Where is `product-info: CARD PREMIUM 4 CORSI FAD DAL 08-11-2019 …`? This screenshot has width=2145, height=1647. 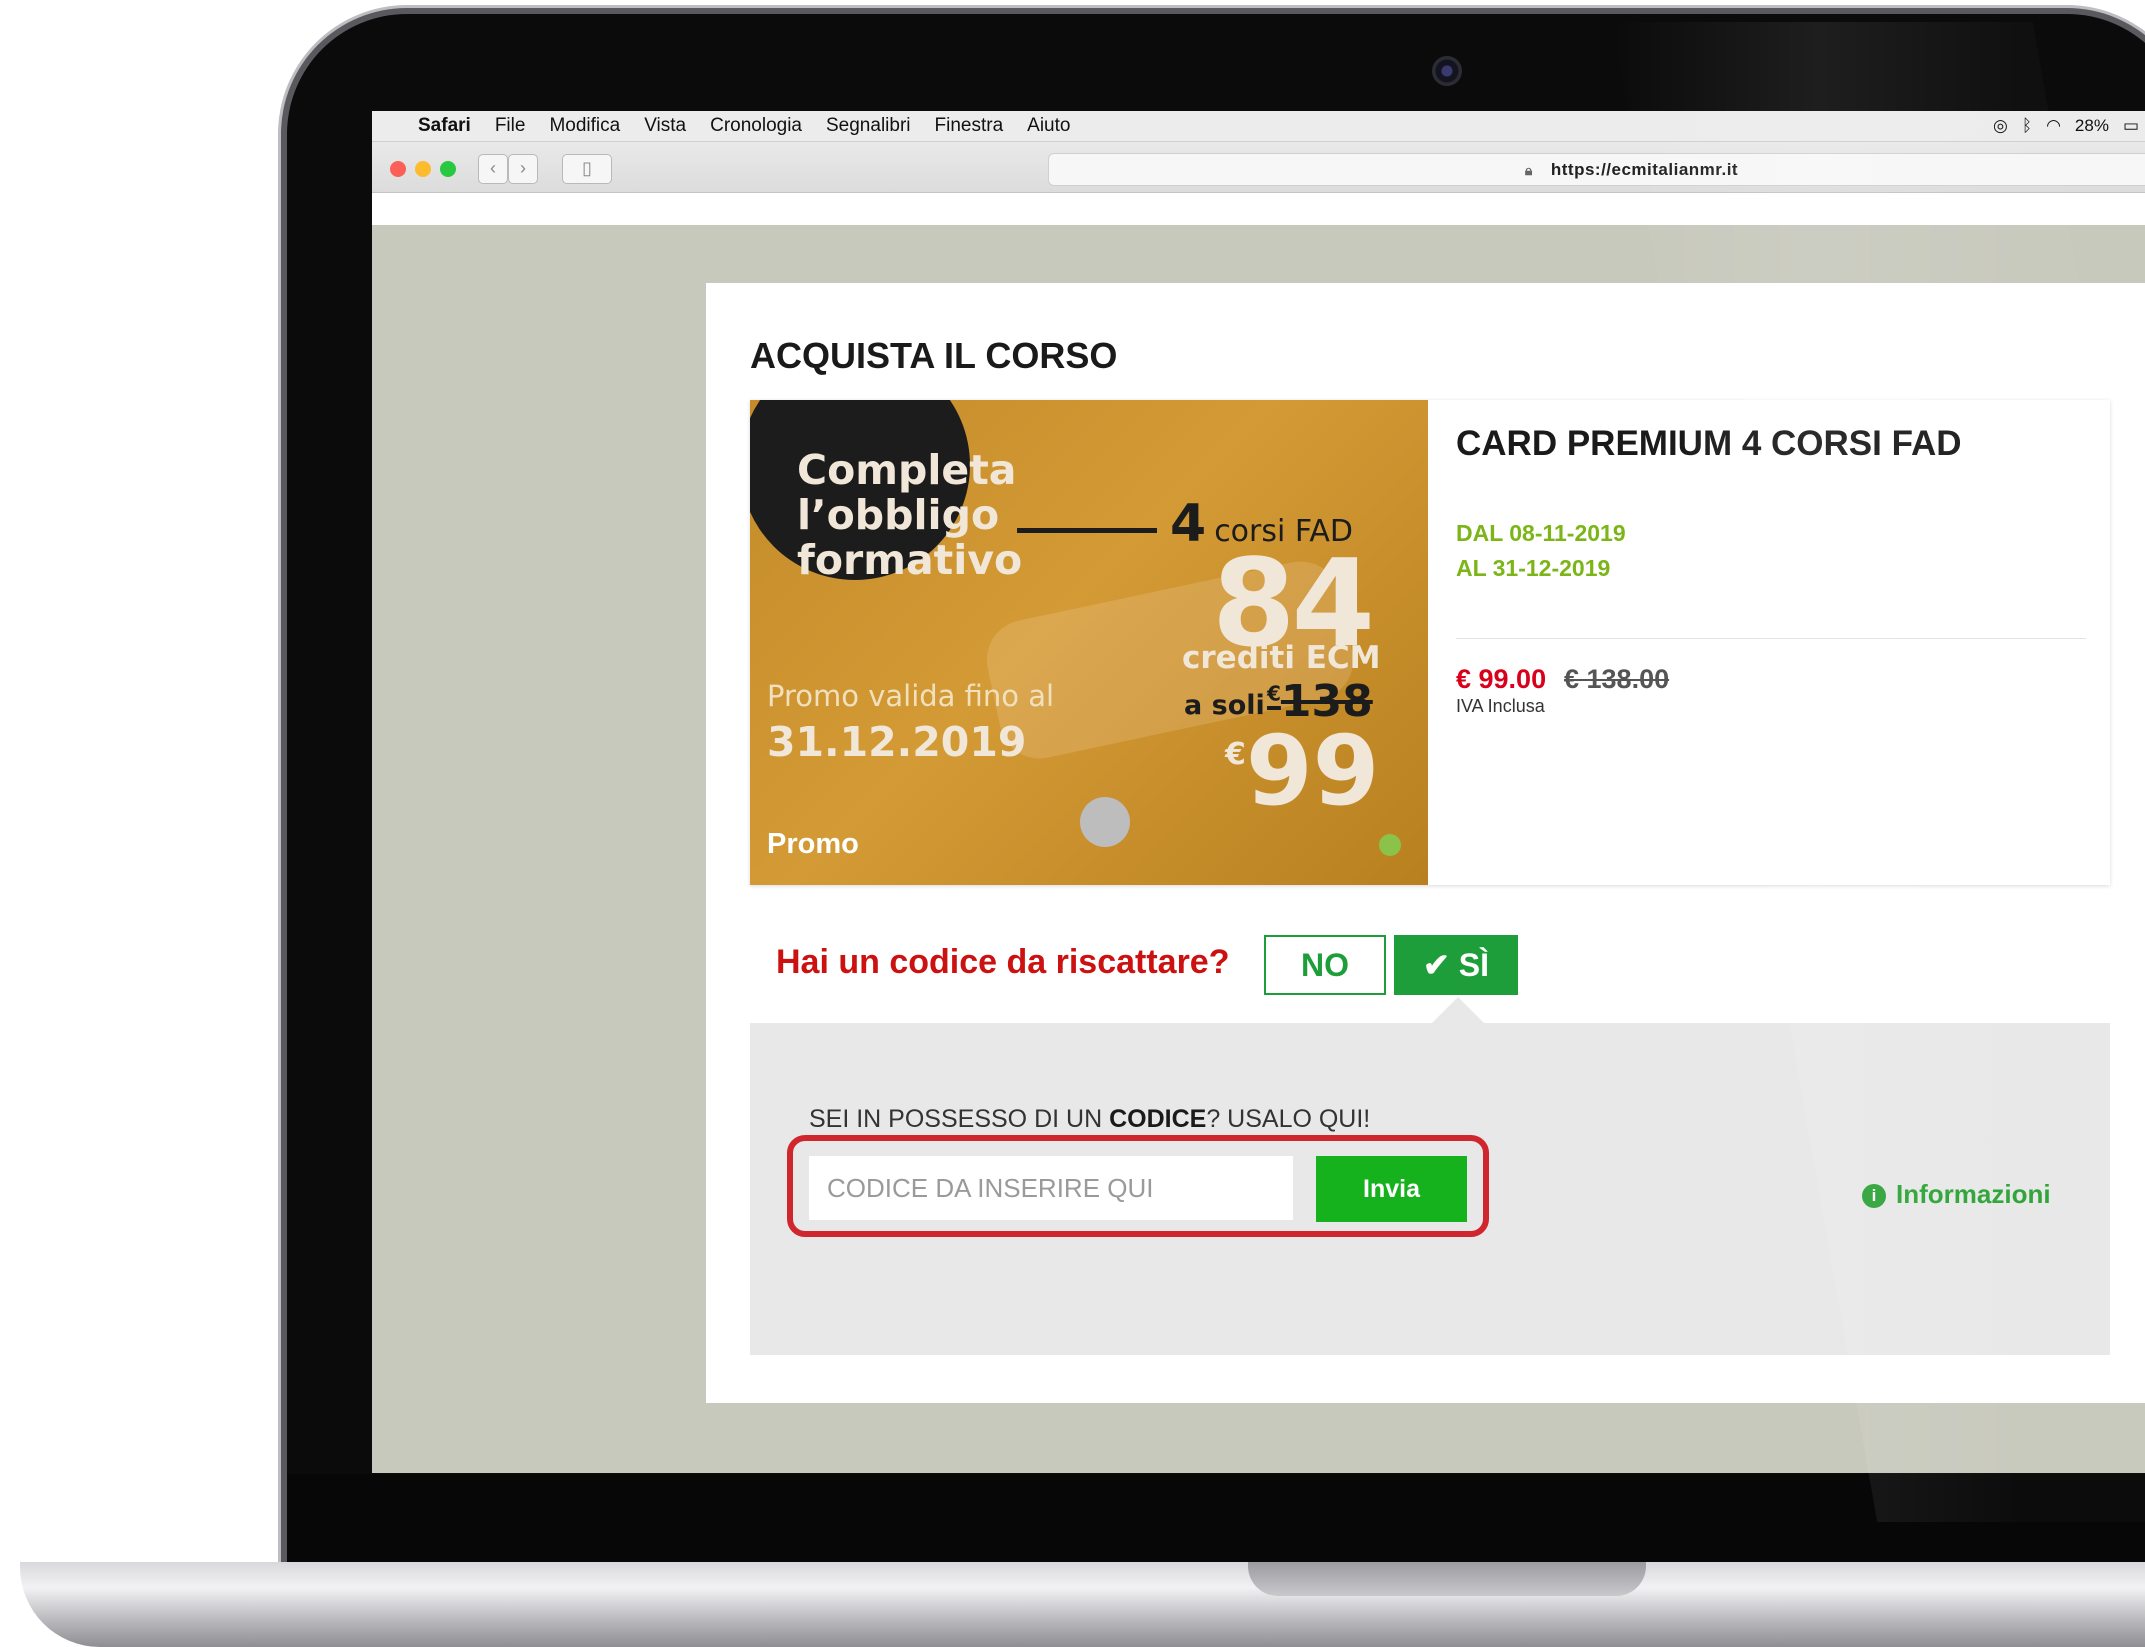 product-info: CARD PREMIUM 4 CORSI FAD DAL 08-11-2019 … is located at coordinates (1771, 642).